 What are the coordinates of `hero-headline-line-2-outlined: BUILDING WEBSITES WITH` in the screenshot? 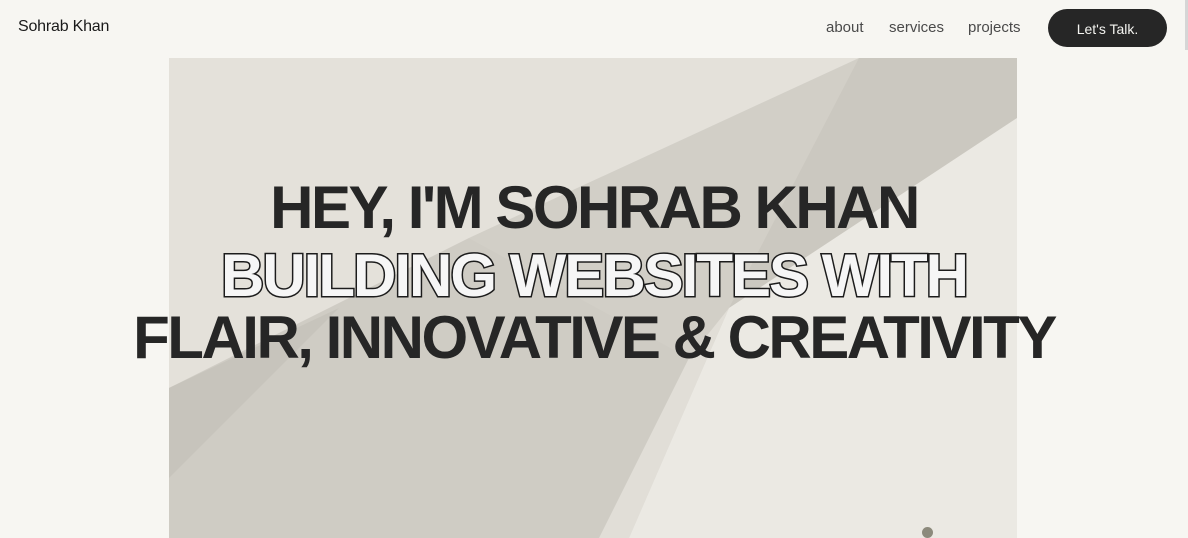 It's located at (595, 275).